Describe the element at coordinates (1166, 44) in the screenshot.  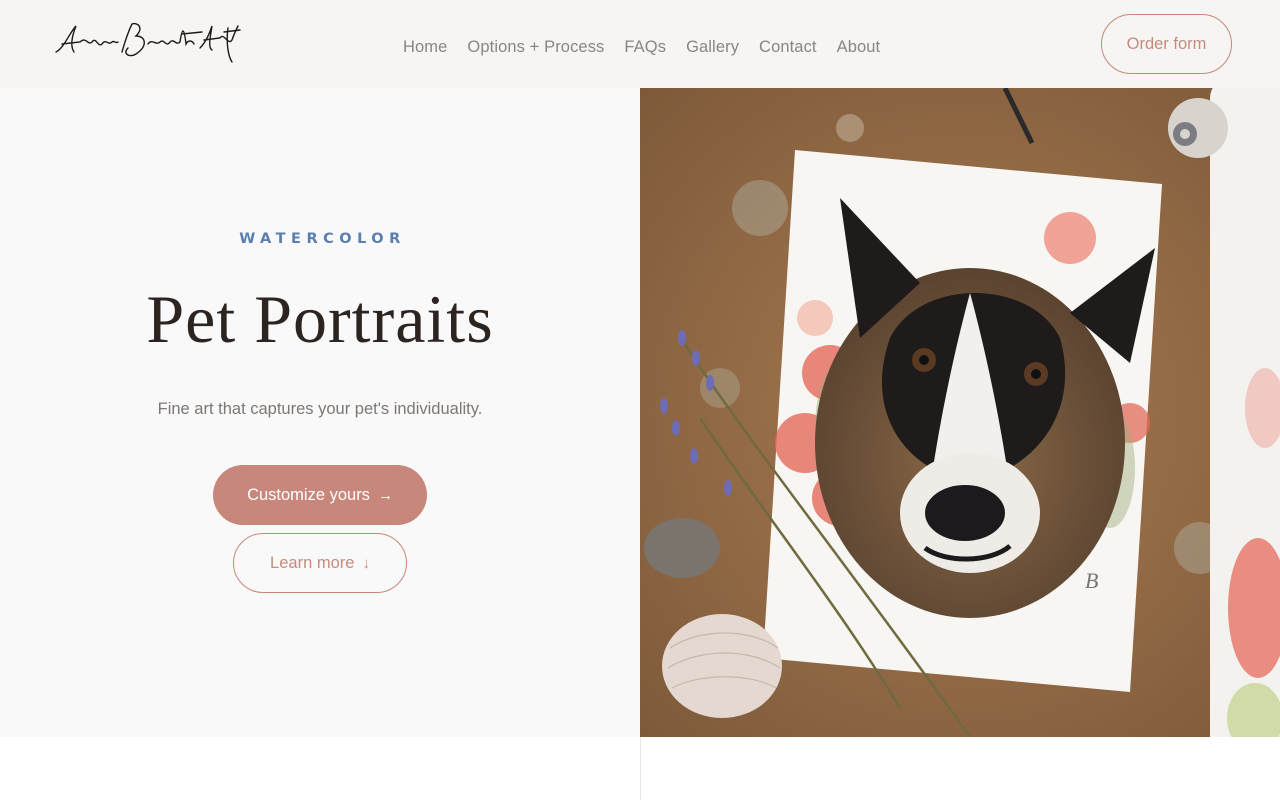
I see `order-form-button: Order form` at that location.